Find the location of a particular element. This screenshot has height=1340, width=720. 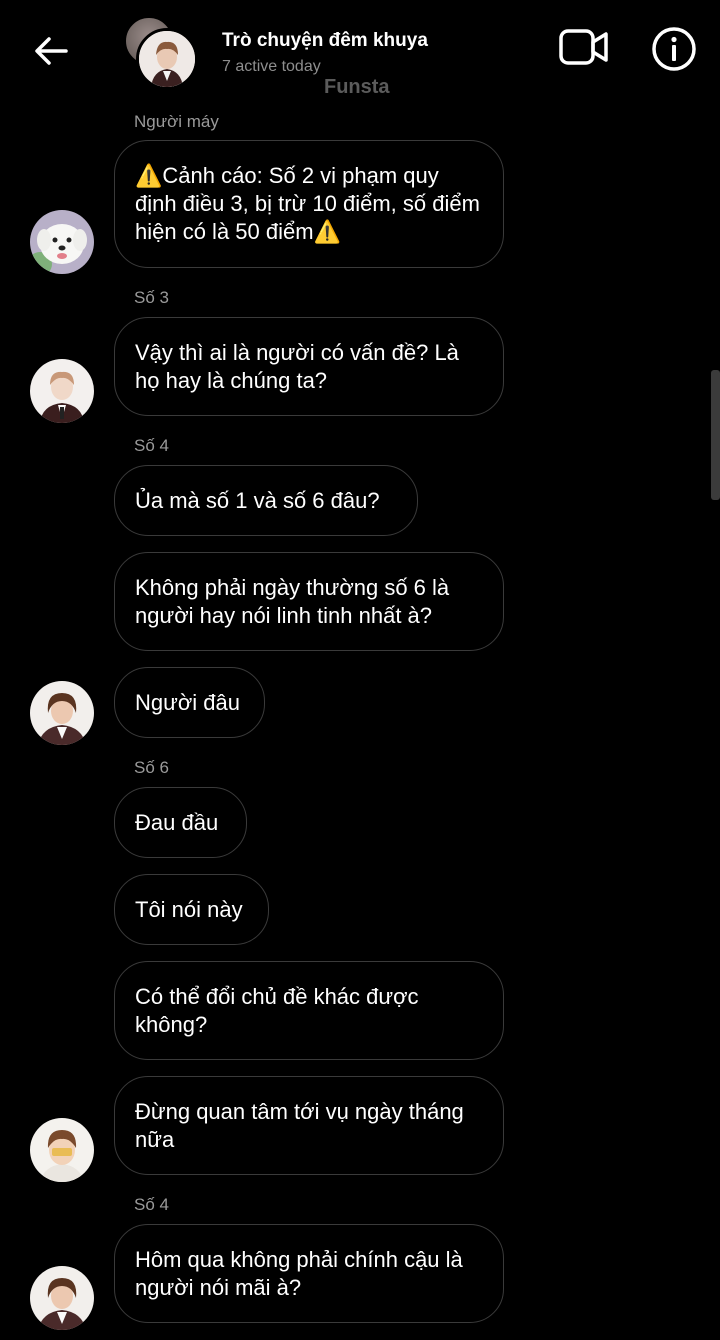

message-bubble: Tôi nói này is located at coordinates (191, 909).